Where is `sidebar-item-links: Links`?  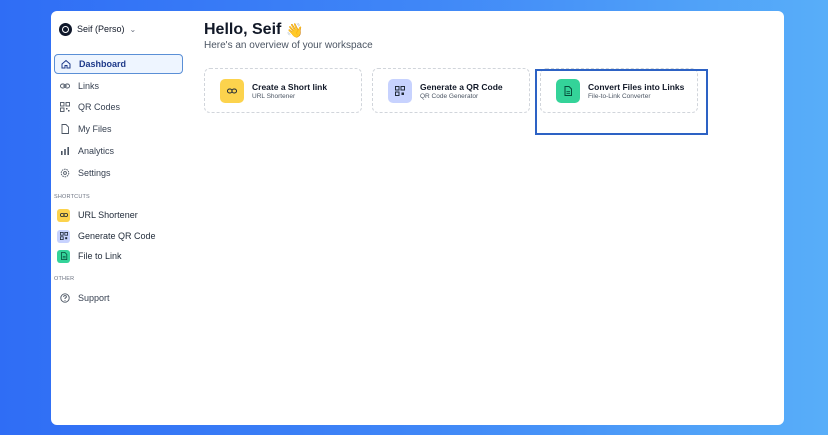
sidebar-item-links: Links is located at coordinates (118, 86).